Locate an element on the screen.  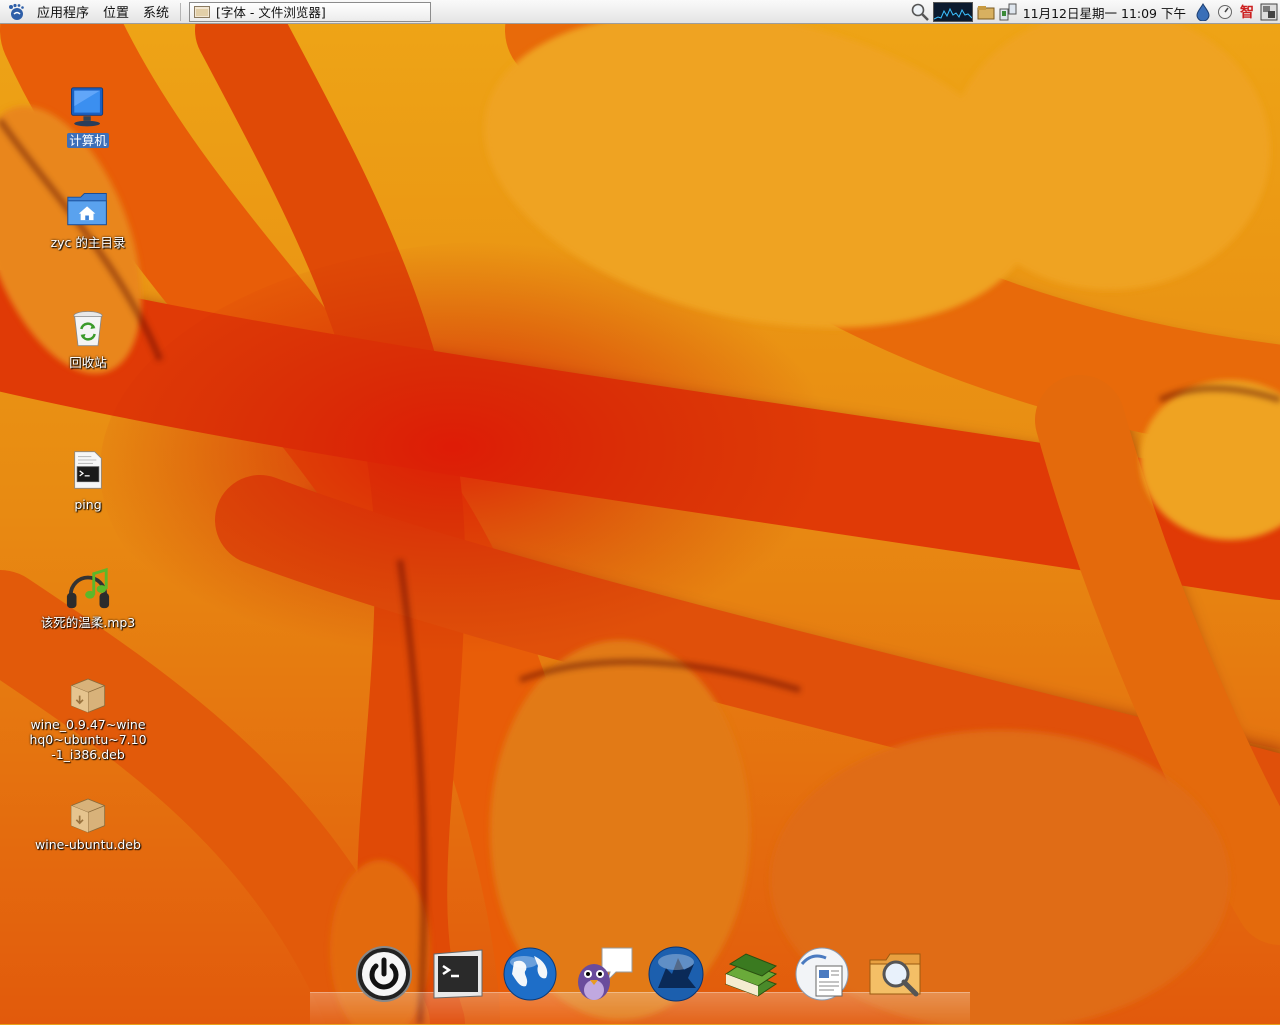
menu-places: 位置 is located at coordinates (116, 11).